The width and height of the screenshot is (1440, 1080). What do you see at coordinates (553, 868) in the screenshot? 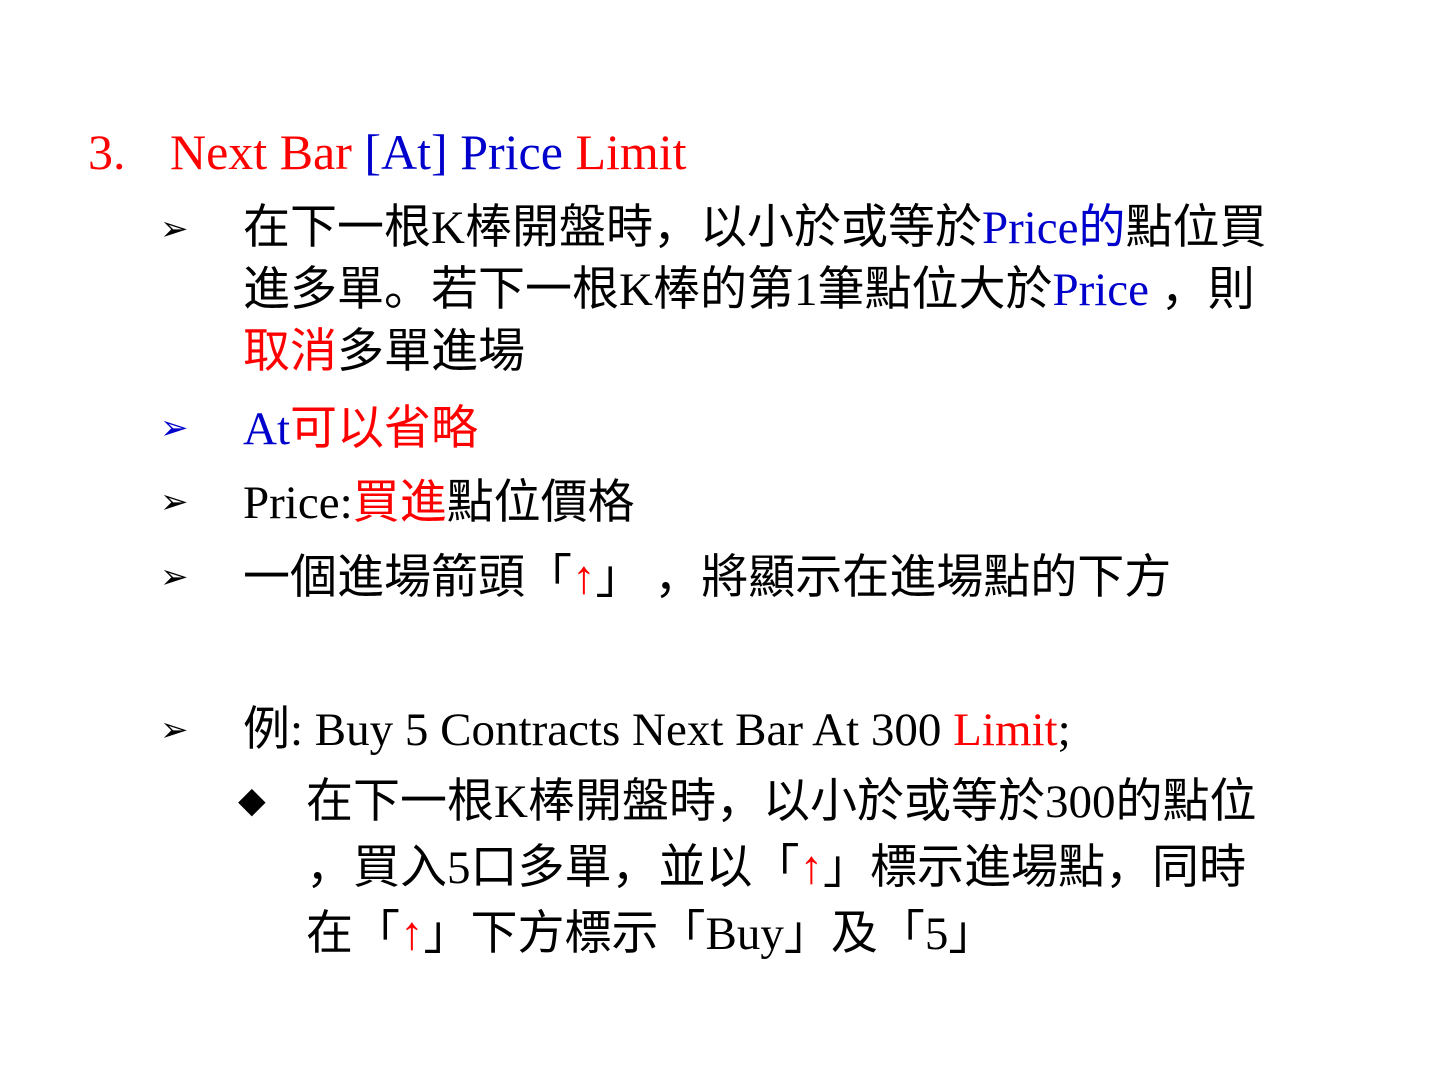
I see `sub-bullet-line-2-a: ，買入5口多單，並以「` at bounding box center [553, 868].